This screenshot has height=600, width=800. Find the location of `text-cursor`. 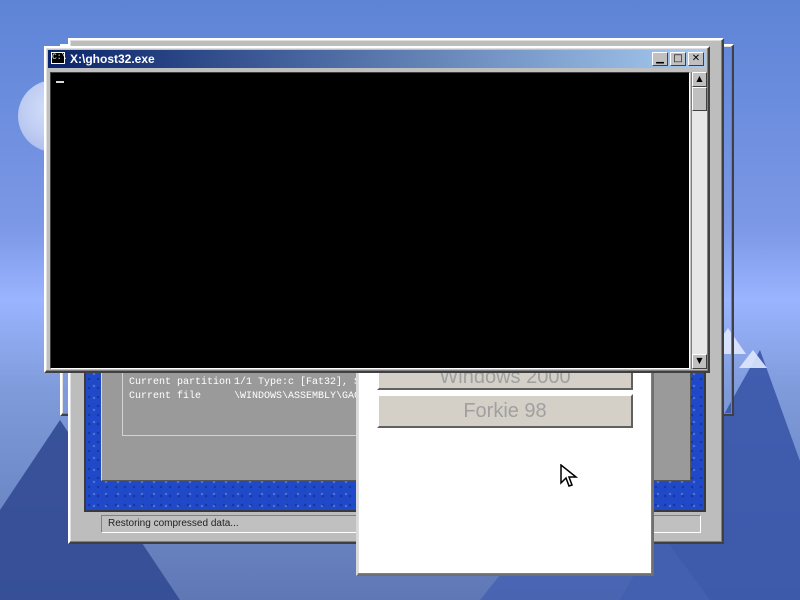

text-cursor is located at coordinates (60, 82).